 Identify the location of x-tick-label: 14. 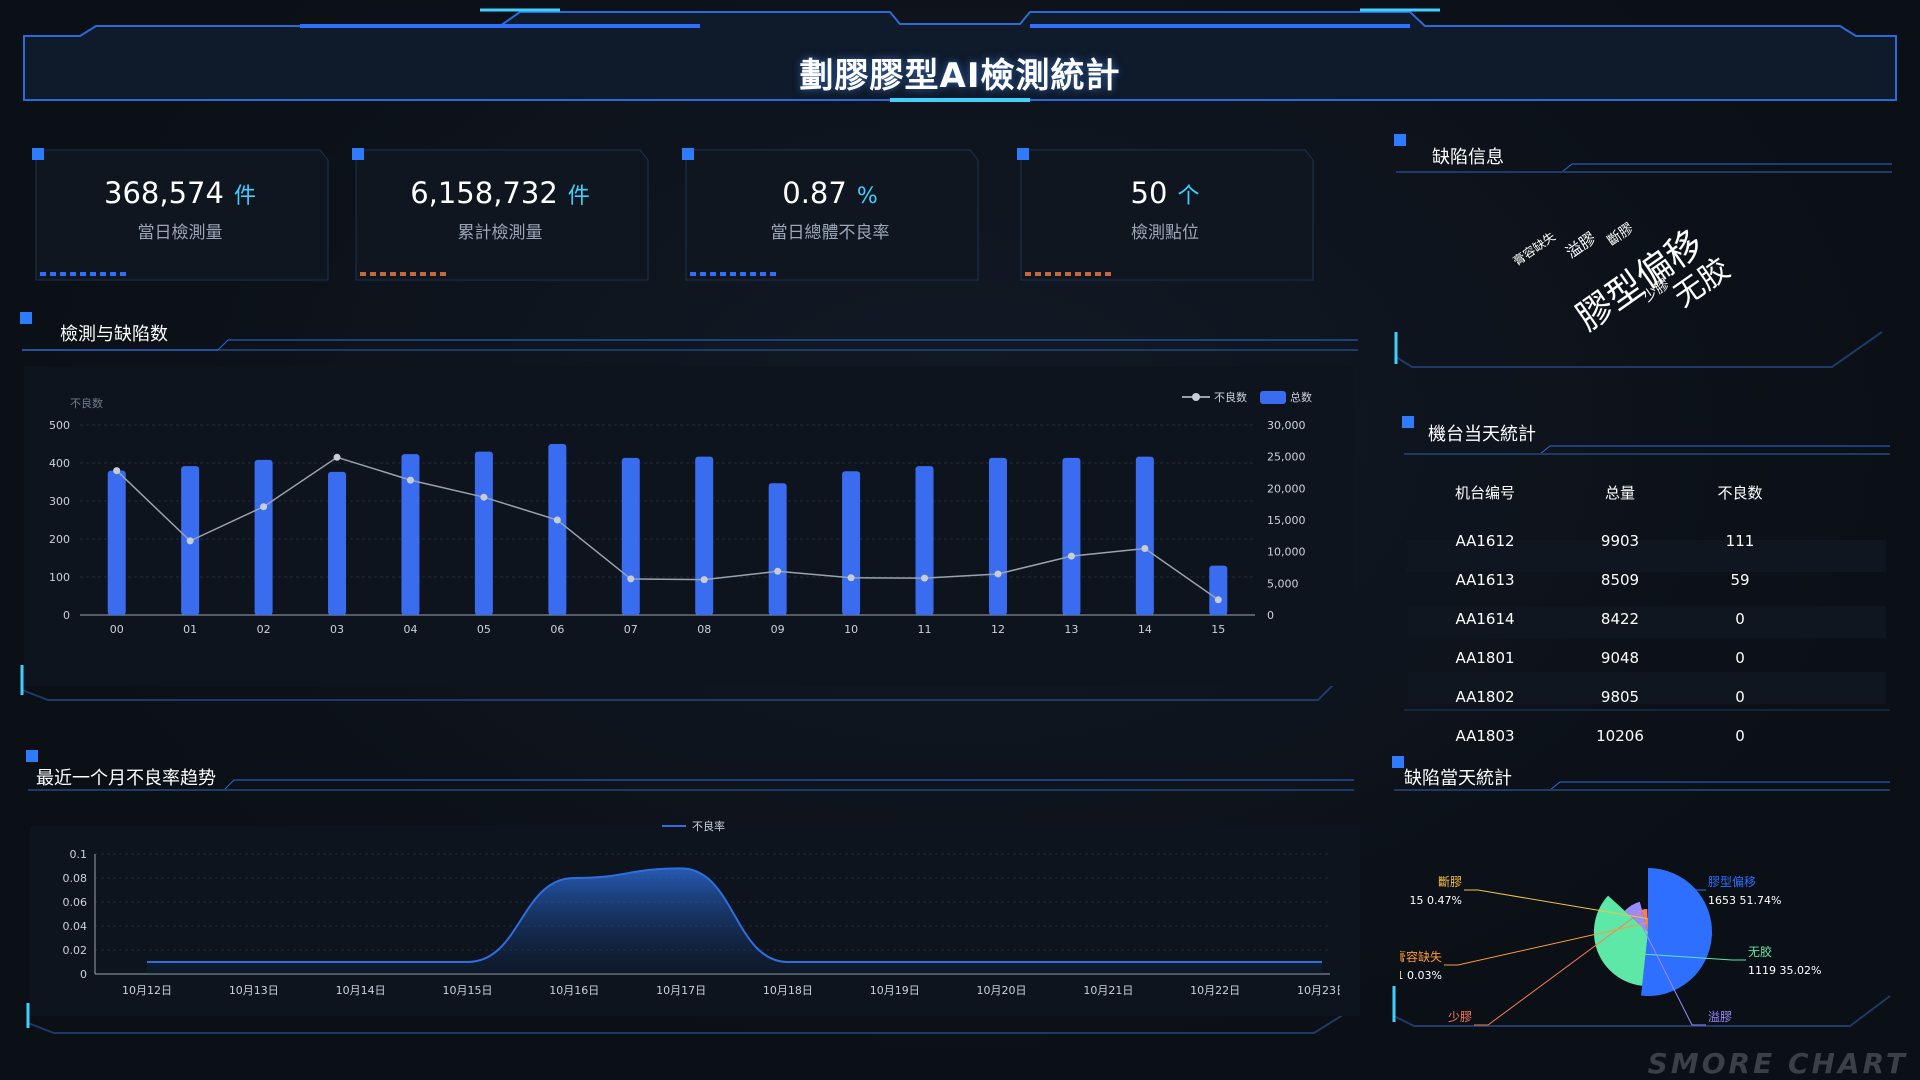
(1145, 629).